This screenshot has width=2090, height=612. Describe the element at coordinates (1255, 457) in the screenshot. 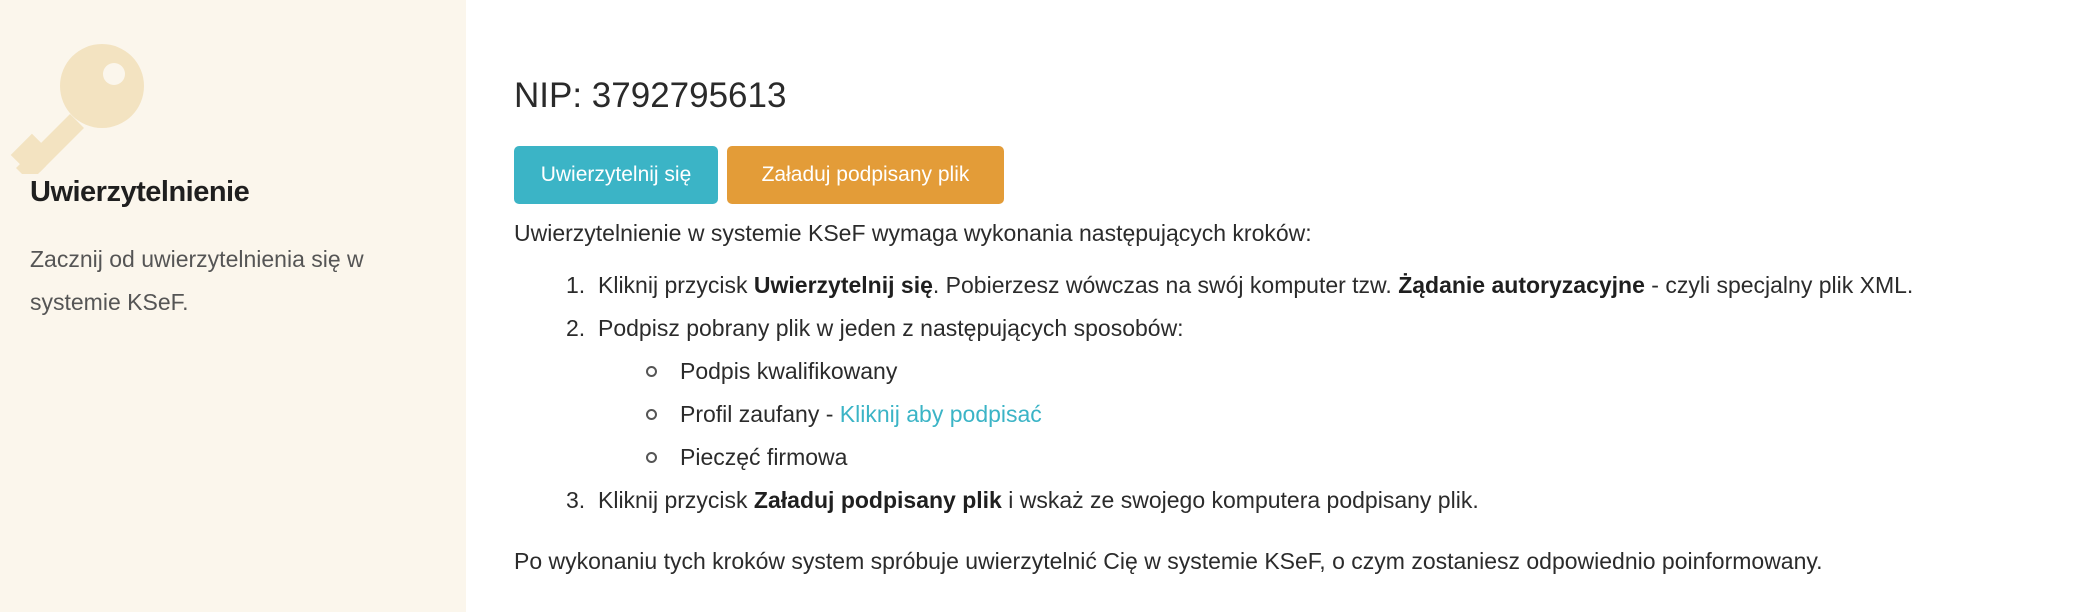

I see `list-item: Pieczęć firmowa` at that location.